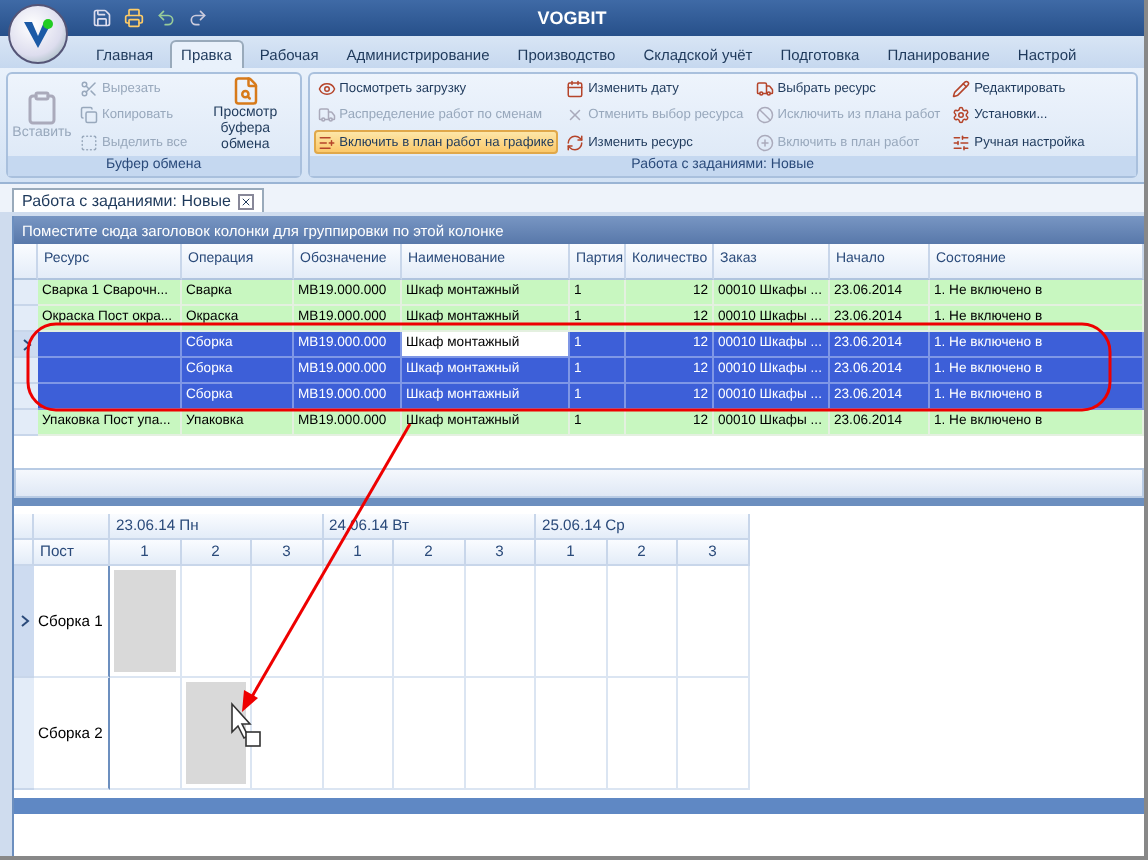 The width and height of the screenshot is (1148, 860). Describe the element at coordinates (326, 142) in the screenshot. I see `list-plus-icon` at that location.